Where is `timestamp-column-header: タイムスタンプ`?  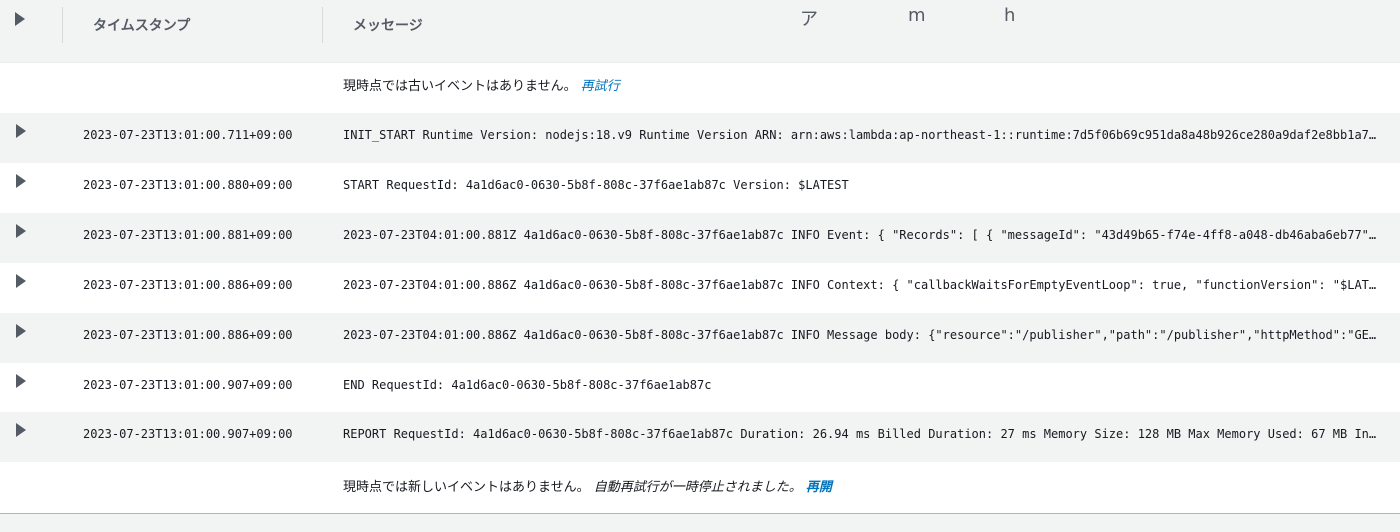 timestamp-column-header: タイムスタンプ is located at coordinates (141, 25).